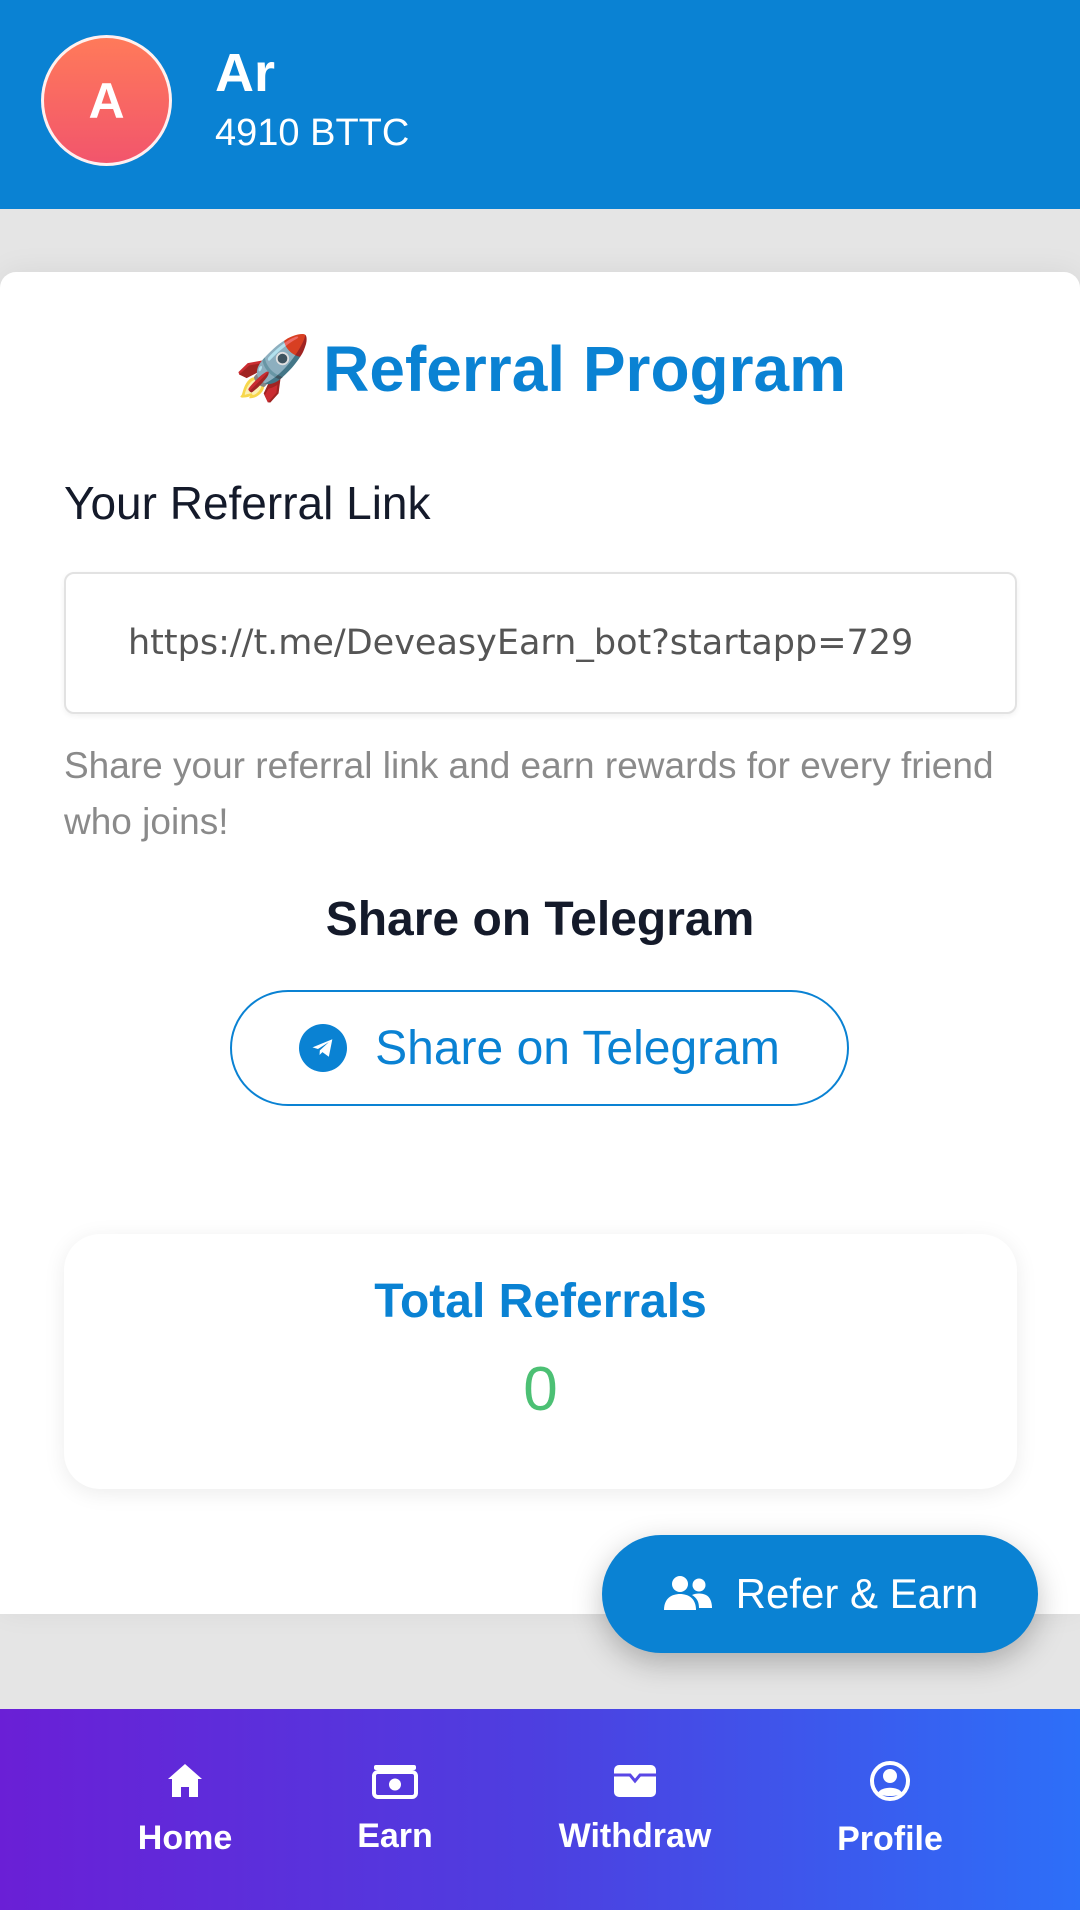 The height and width of the screenshot is (1910, 1080). What do you see at coordinates (585, 369) in the screenshot?
I see `page-title: Referral Program` at bounding box center [585, 369].